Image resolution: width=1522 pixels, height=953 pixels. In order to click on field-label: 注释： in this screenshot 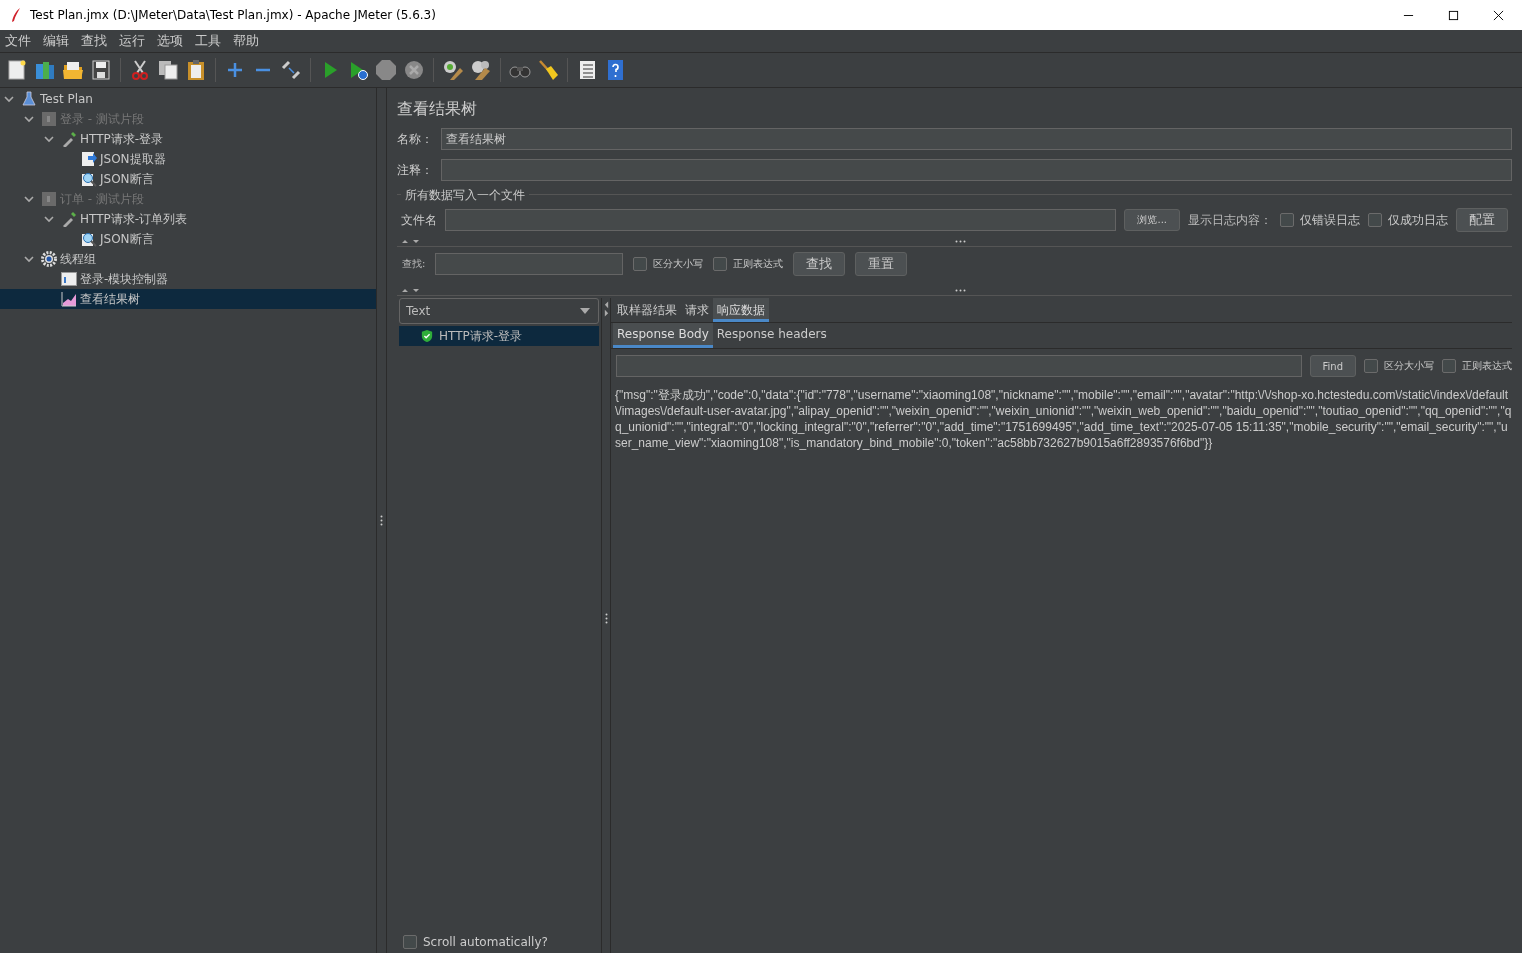, I will do `click(415, 170)`.